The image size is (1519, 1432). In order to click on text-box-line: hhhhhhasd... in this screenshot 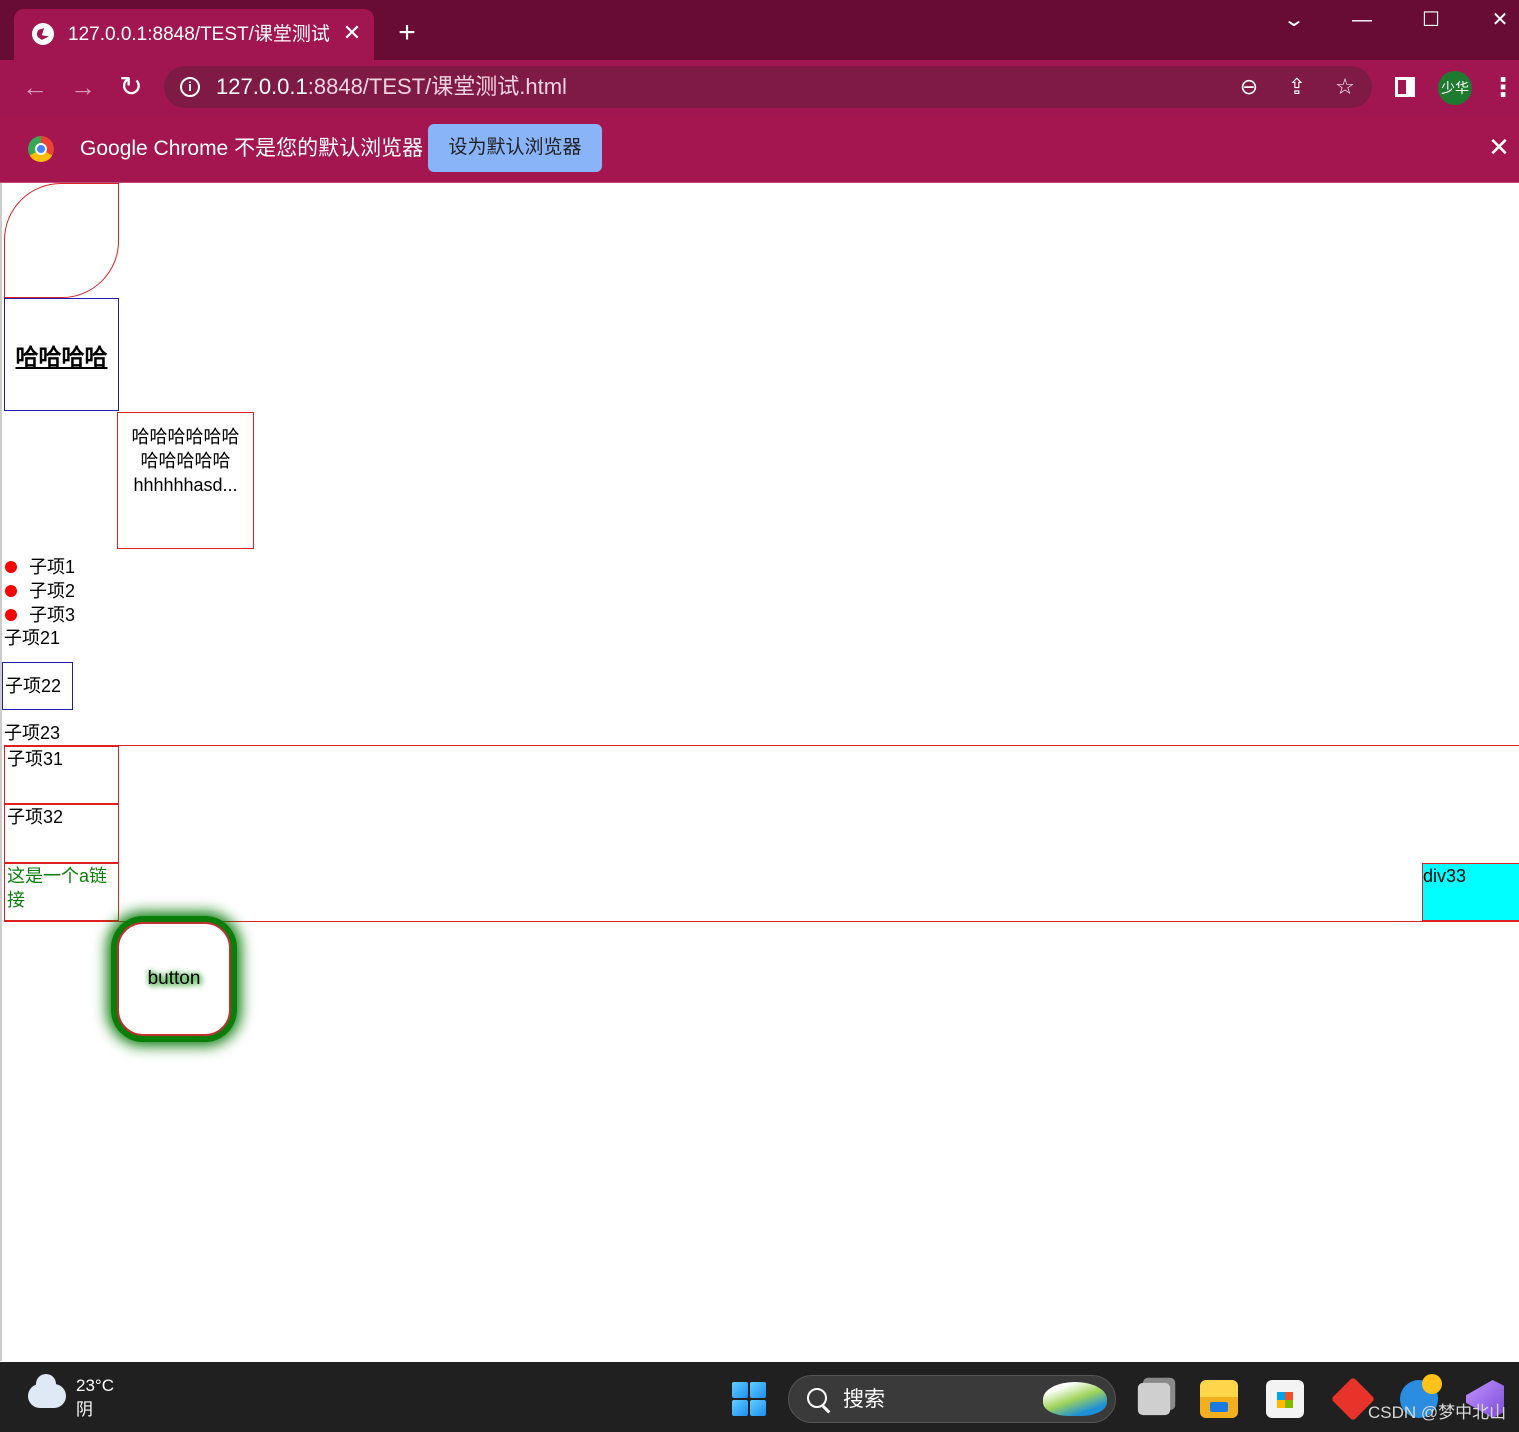, I will do `click(185, 485)`.